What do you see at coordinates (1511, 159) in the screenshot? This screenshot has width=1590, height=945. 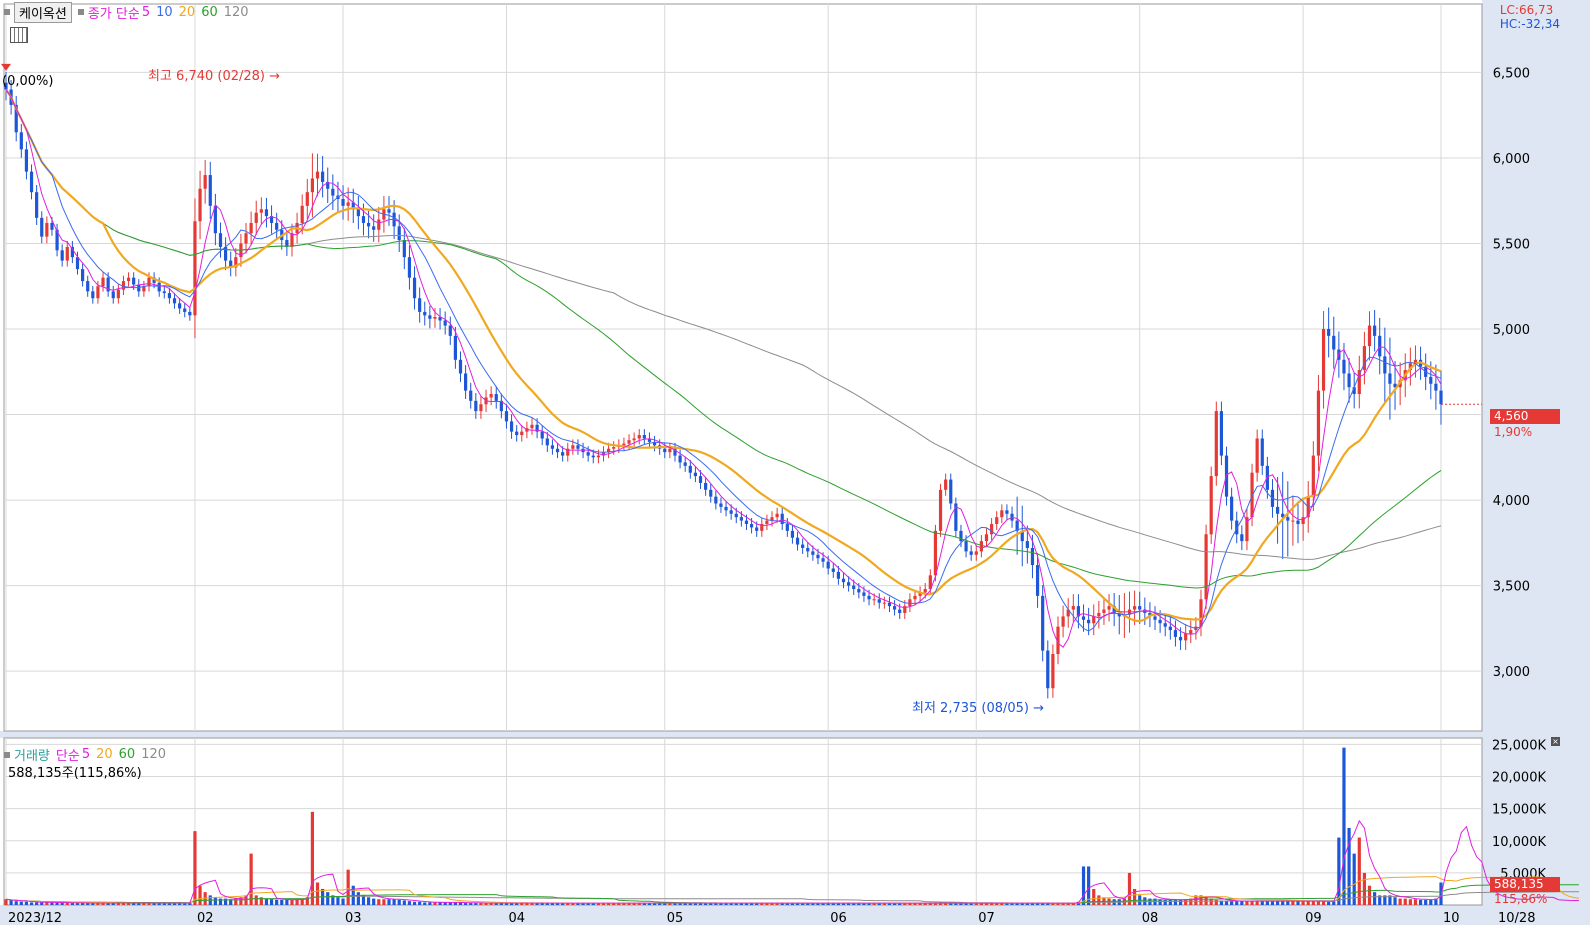 I see `price-tick-label: 6,000` at bounding box center [1511, 159].